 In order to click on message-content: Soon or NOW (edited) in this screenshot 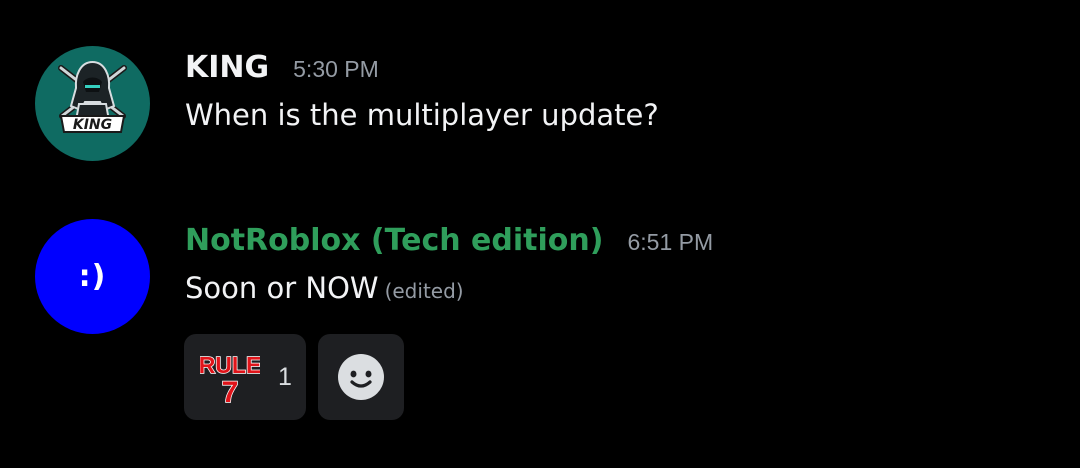, I will do `click(324, 288)`.